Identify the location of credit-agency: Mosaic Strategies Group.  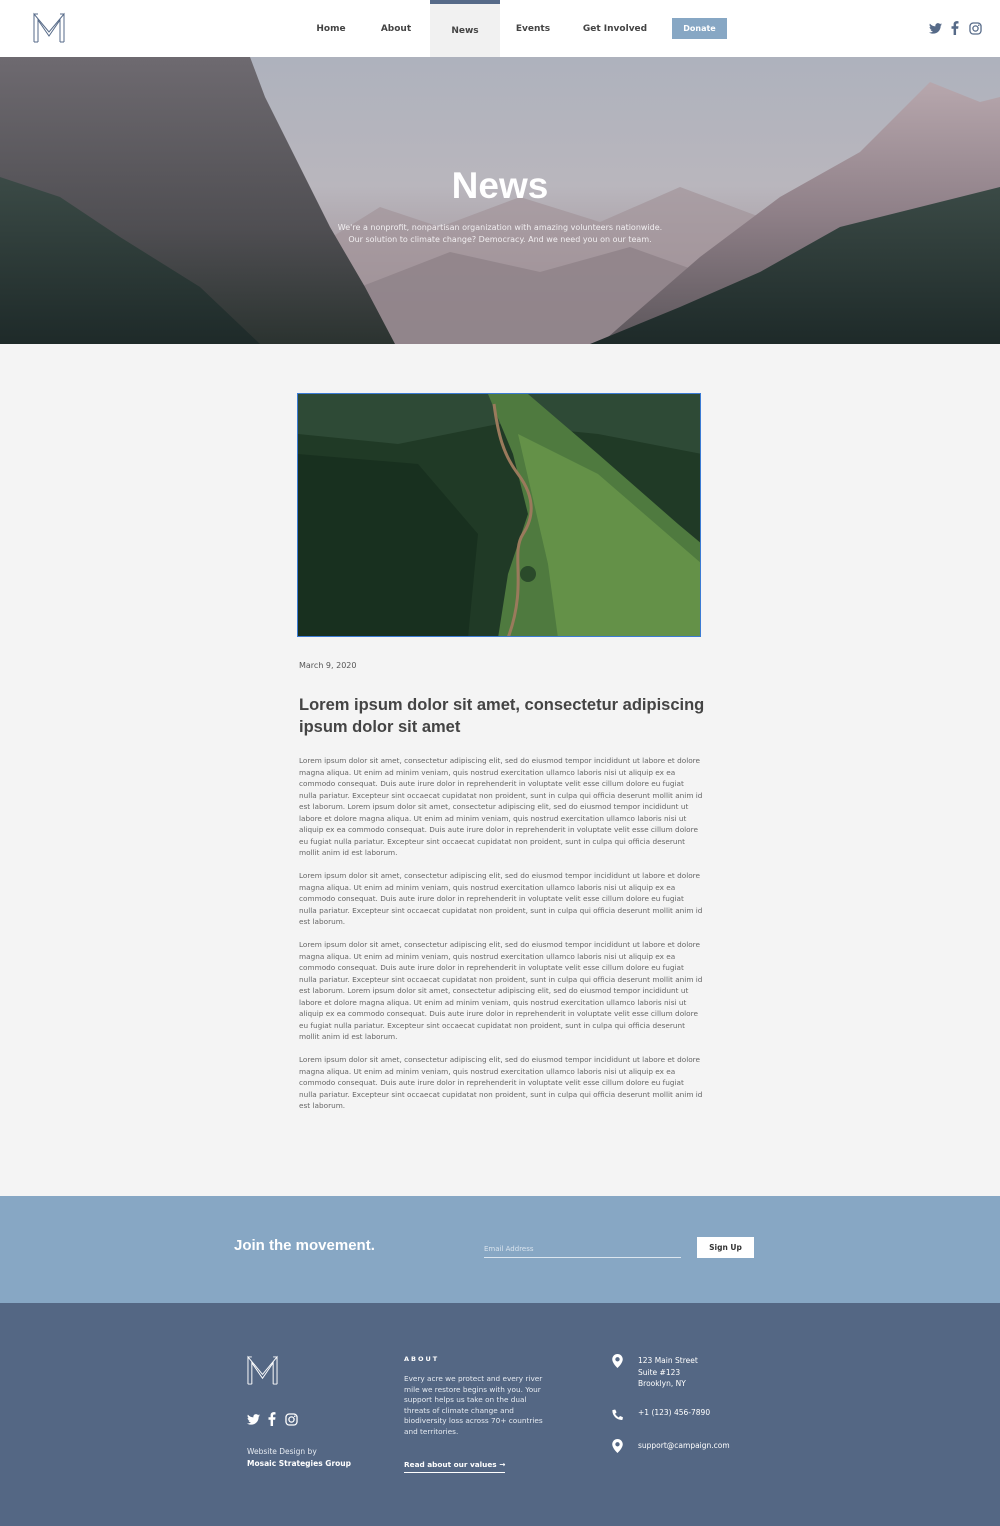
(299, 1463).